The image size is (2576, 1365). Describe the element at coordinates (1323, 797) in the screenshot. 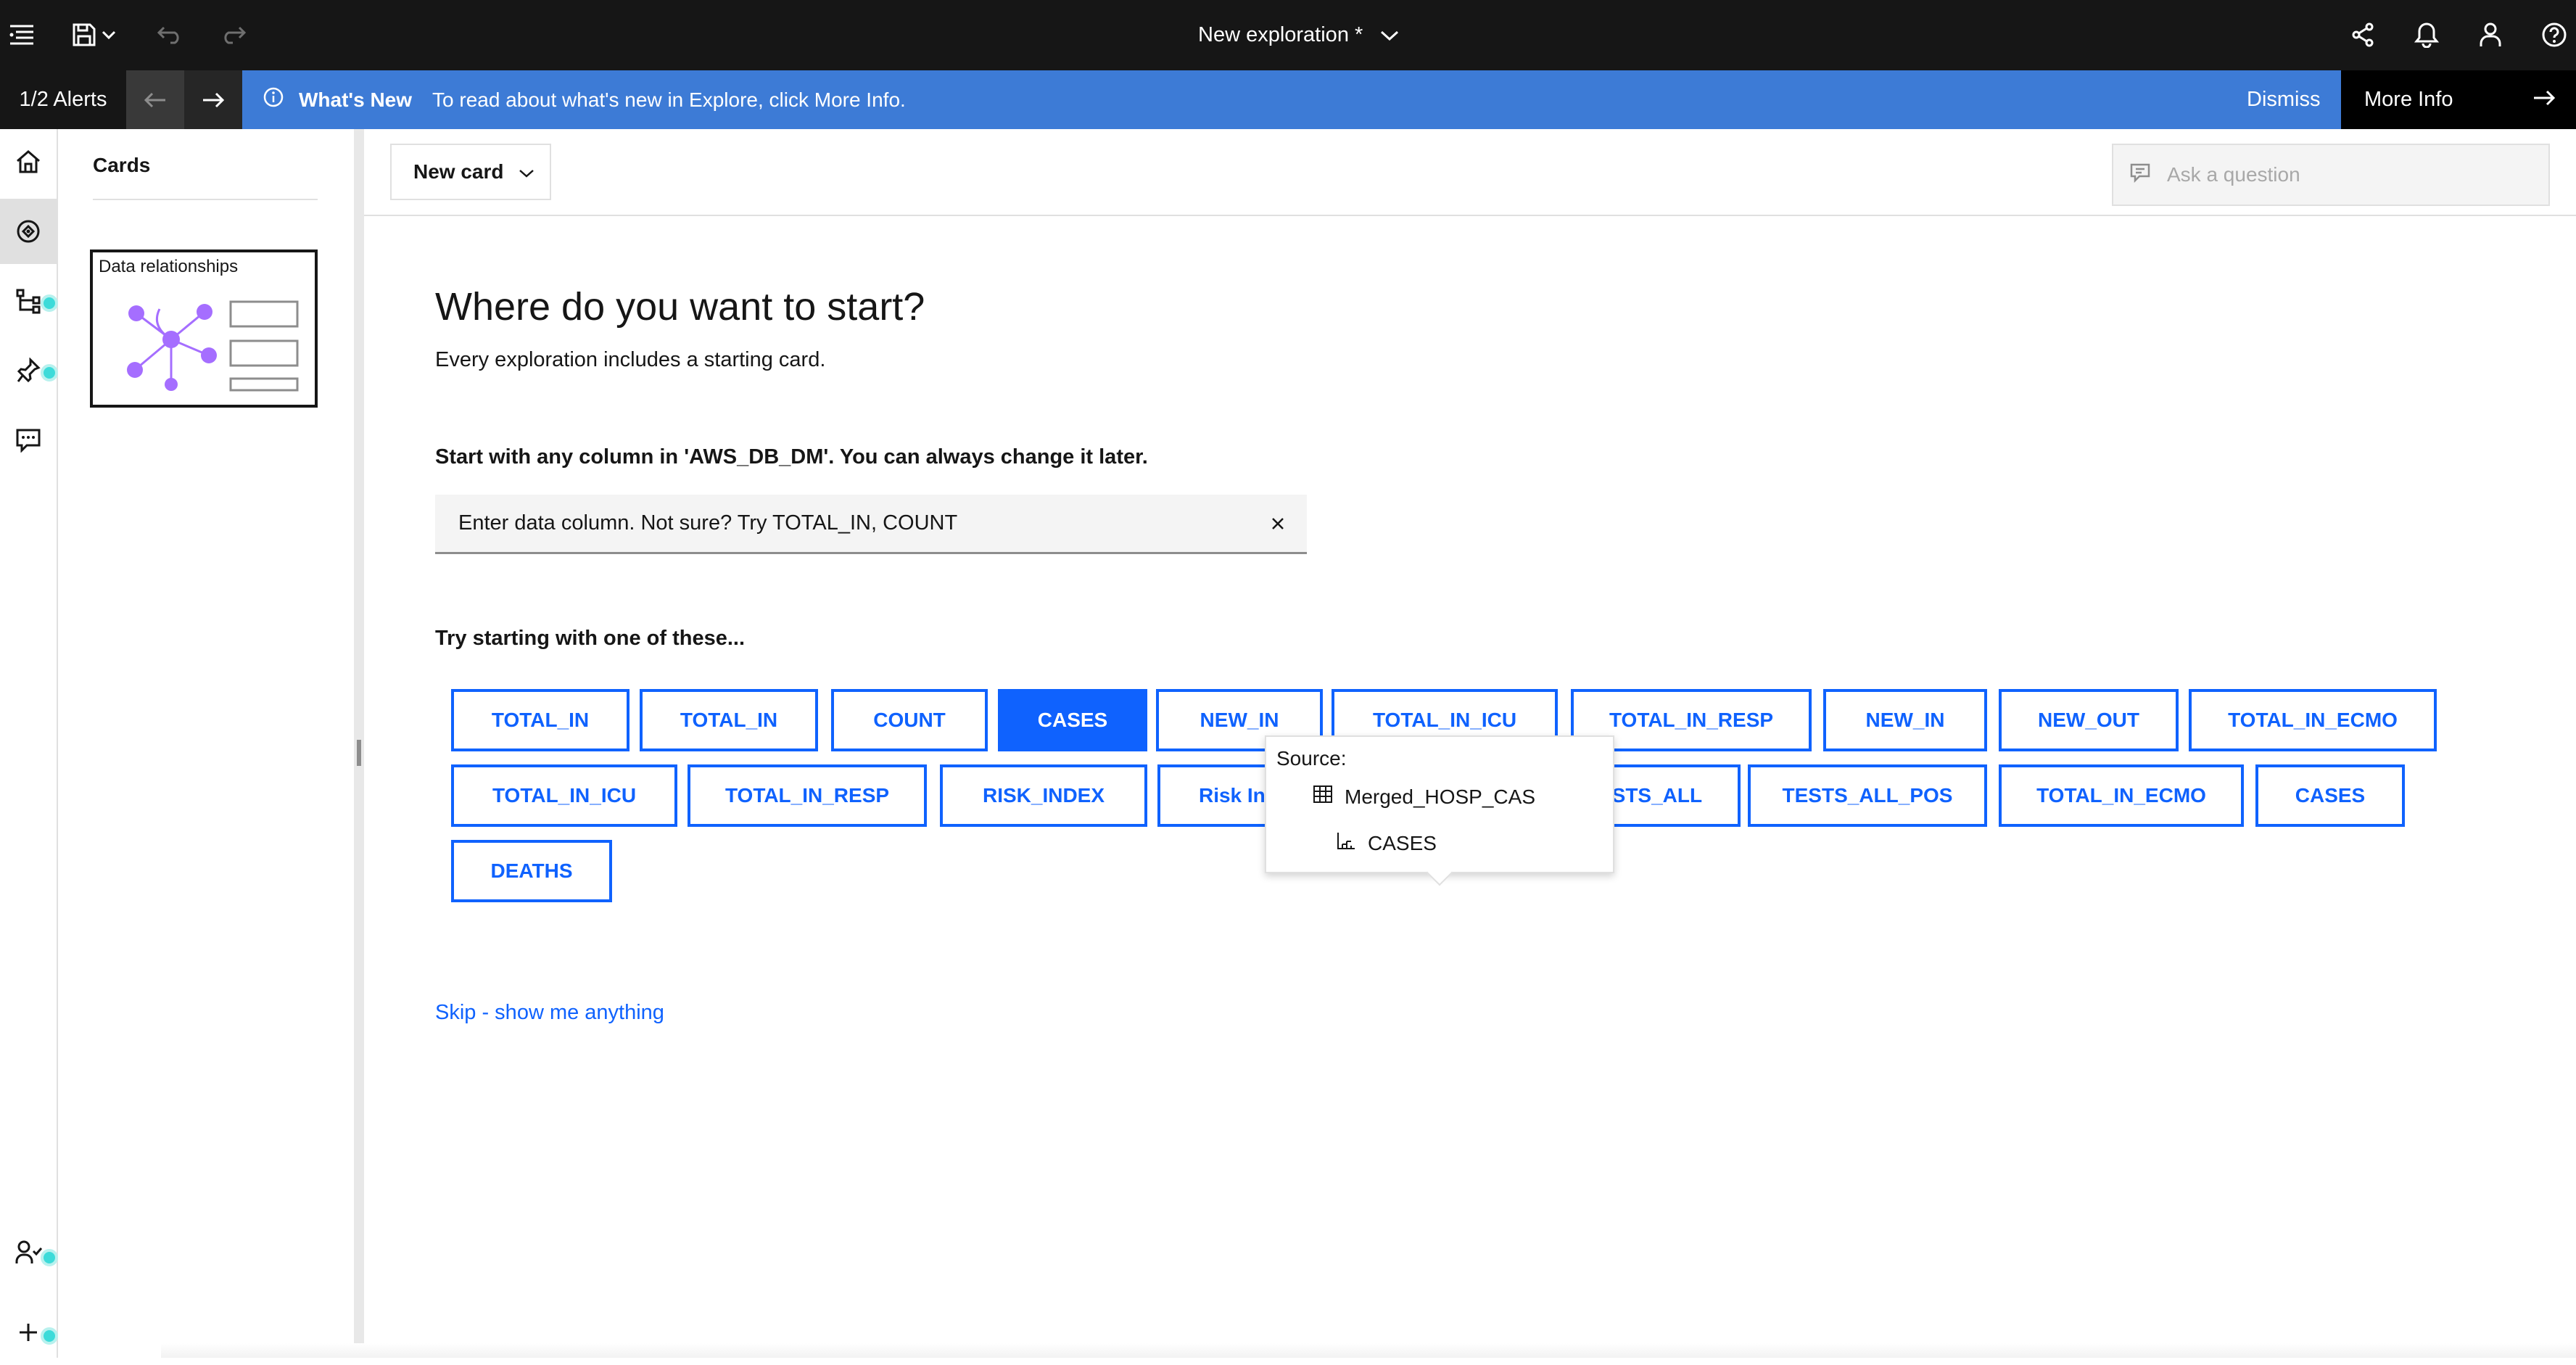

I see `table-icon` at that location.